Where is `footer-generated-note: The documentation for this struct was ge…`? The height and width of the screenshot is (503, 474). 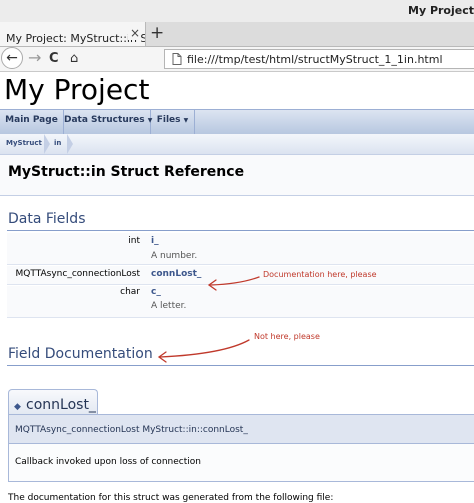
footer-generated-note: The documentation for this struct was ge… is located at coordinates (171, 498).